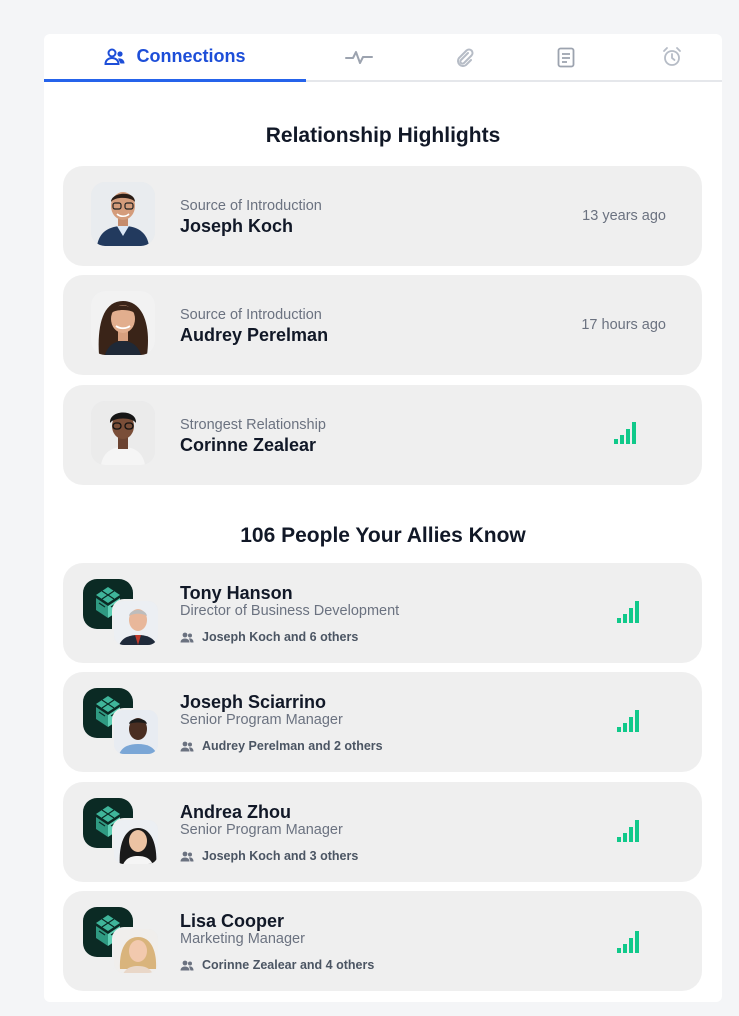 The image size is (739, 1016). What do you see at coordinates (624, 216) in the screenshot?
I see `highlight-time: 13 years ago` at bounding box center [624, 216].